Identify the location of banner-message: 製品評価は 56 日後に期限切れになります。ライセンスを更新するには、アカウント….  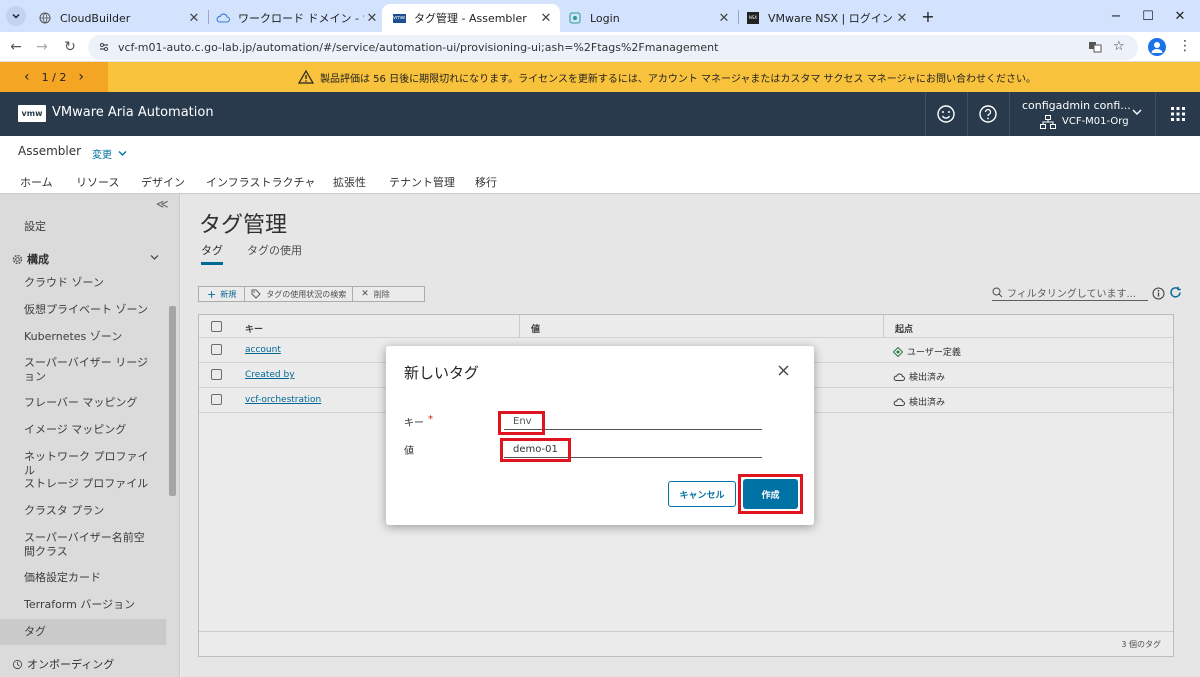
(678, 79).